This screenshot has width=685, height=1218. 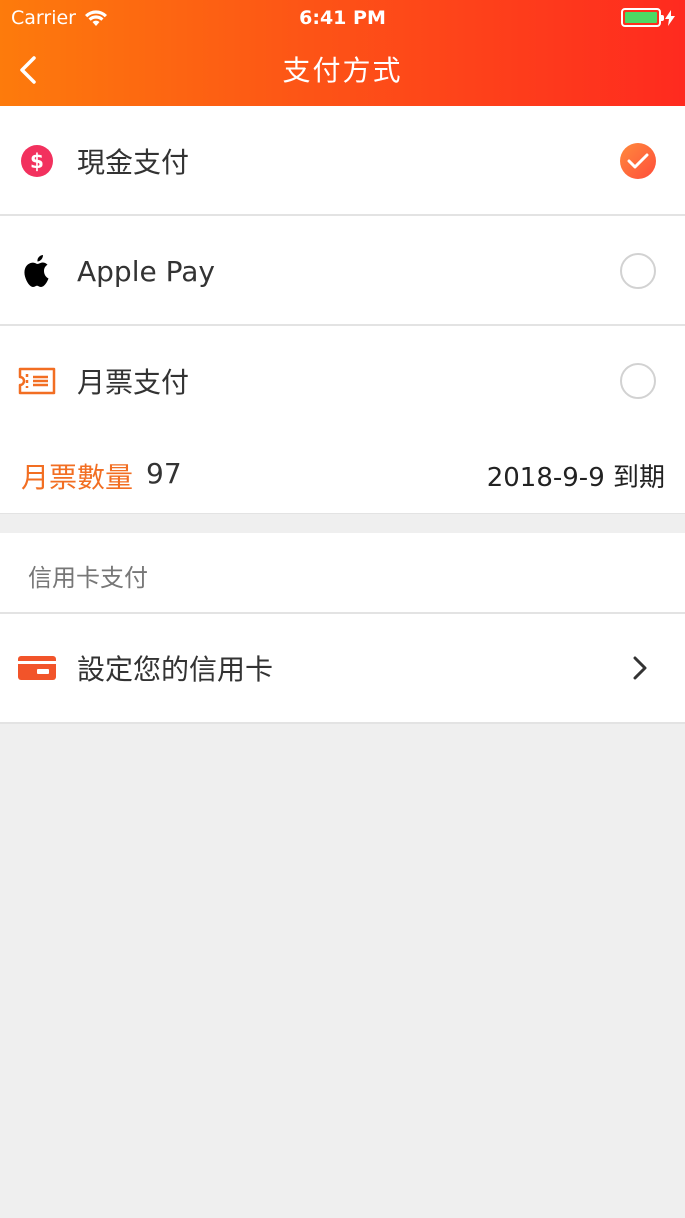 I want to click on dollar-coin-icon: $, so click(x=37, y=161).